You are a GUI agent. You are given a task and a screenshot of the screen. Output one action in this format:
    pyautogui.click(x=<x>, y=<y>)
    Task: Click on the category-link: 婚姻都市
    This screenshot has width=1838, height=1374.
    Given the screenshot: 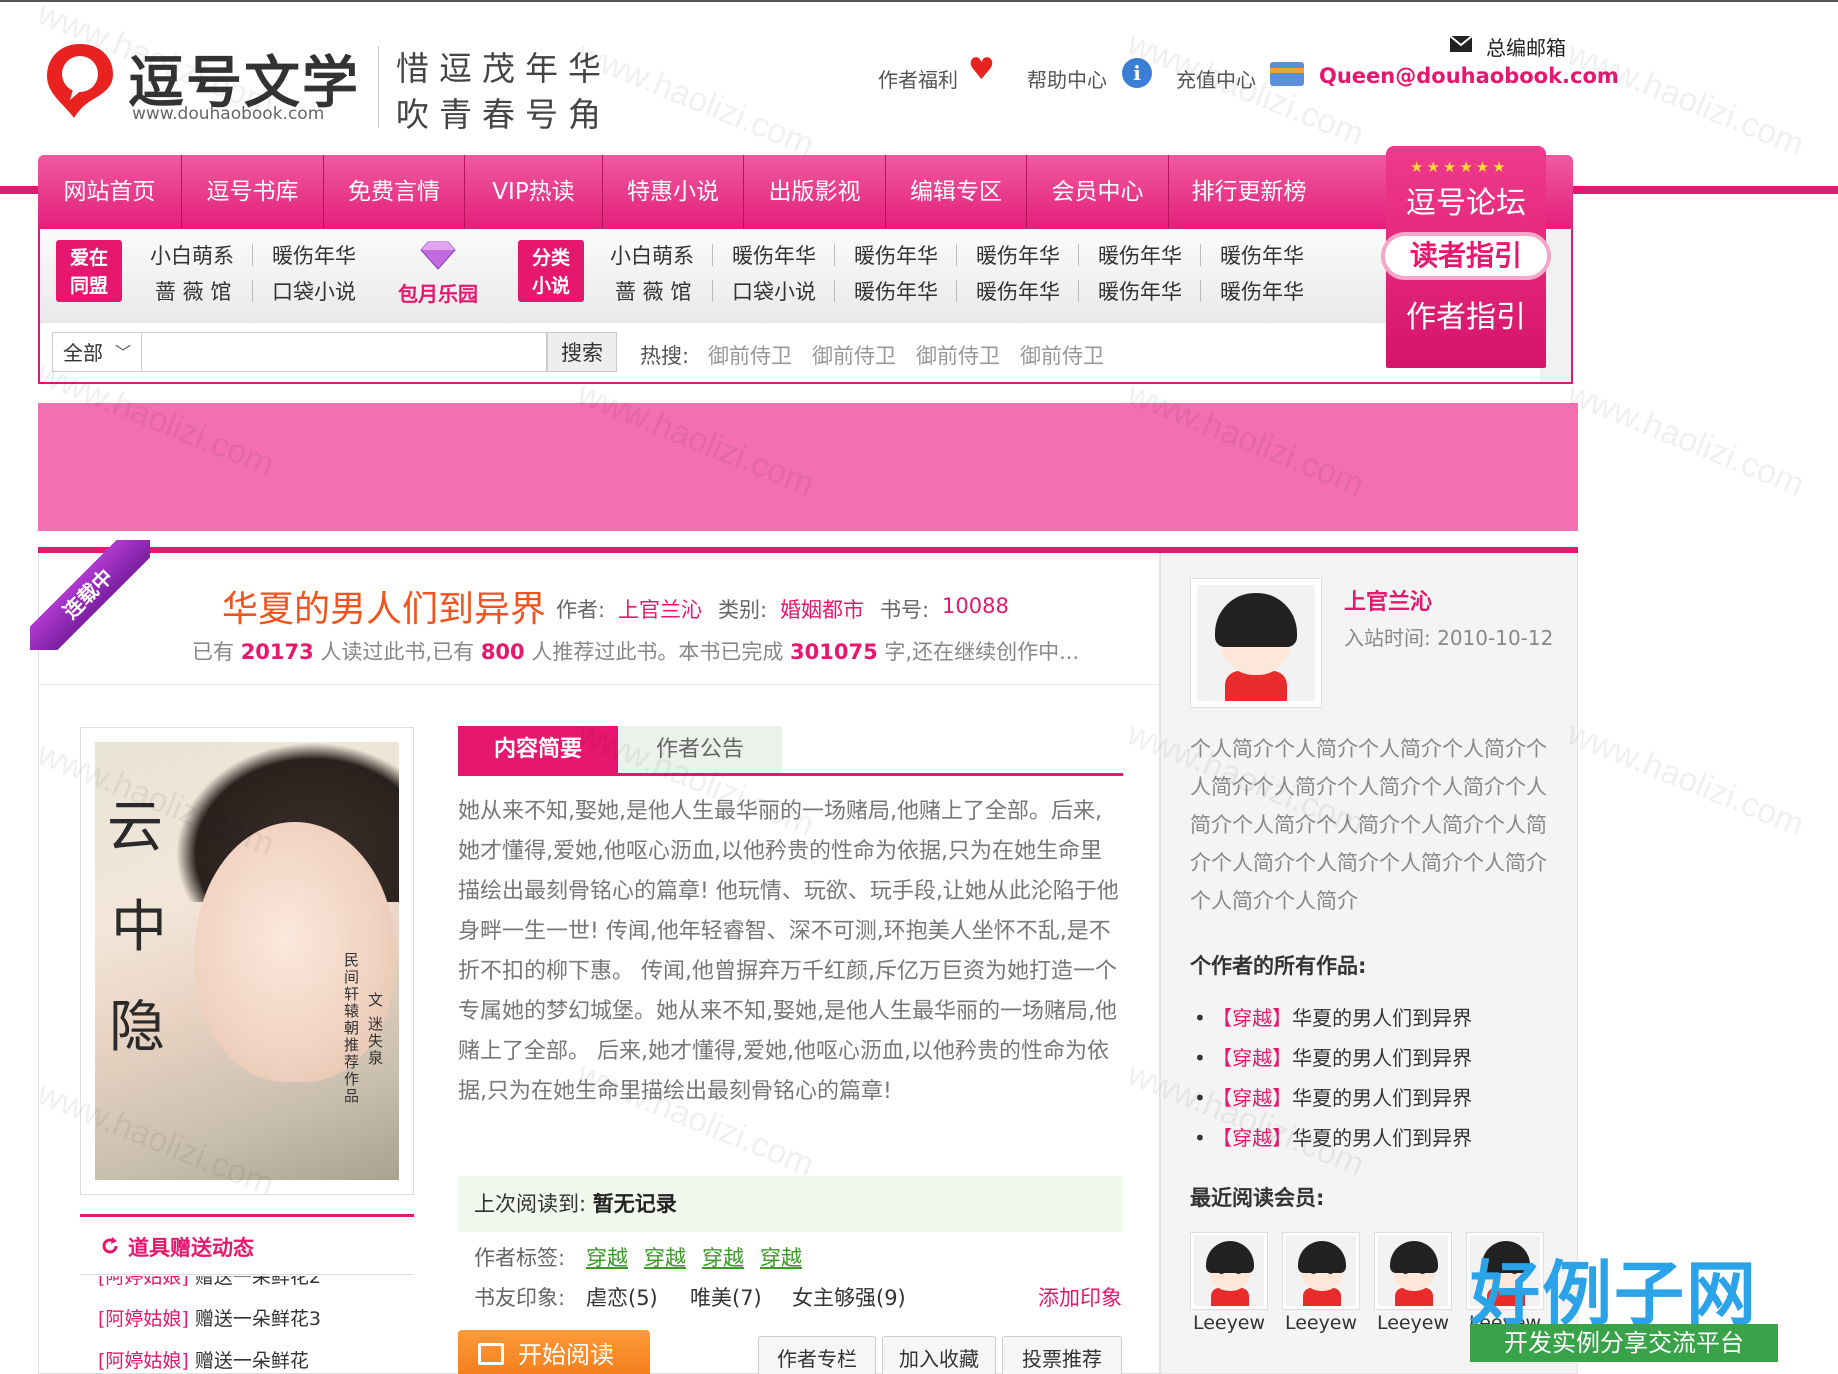 What is the action you would take?
    pyautogui.click(x=822, y=609)
    